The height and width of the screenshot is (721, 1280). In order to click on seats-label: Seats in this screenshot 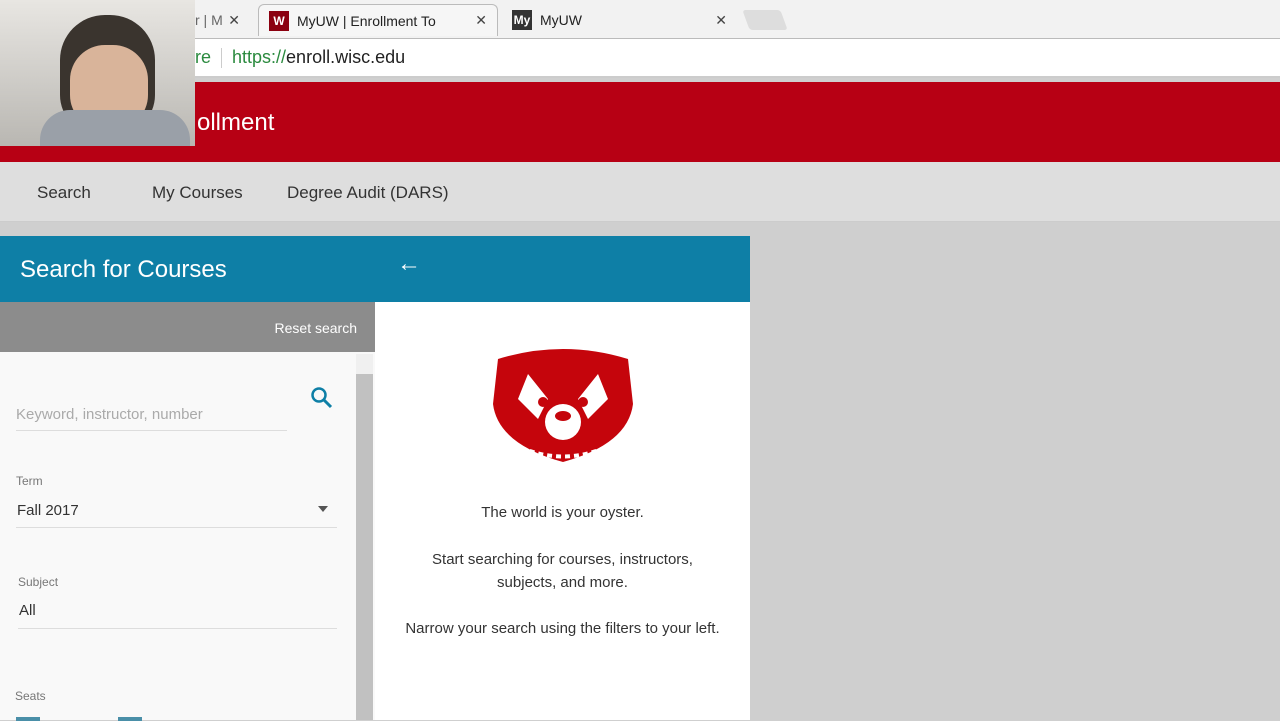, I will do `click(30, 696)`.